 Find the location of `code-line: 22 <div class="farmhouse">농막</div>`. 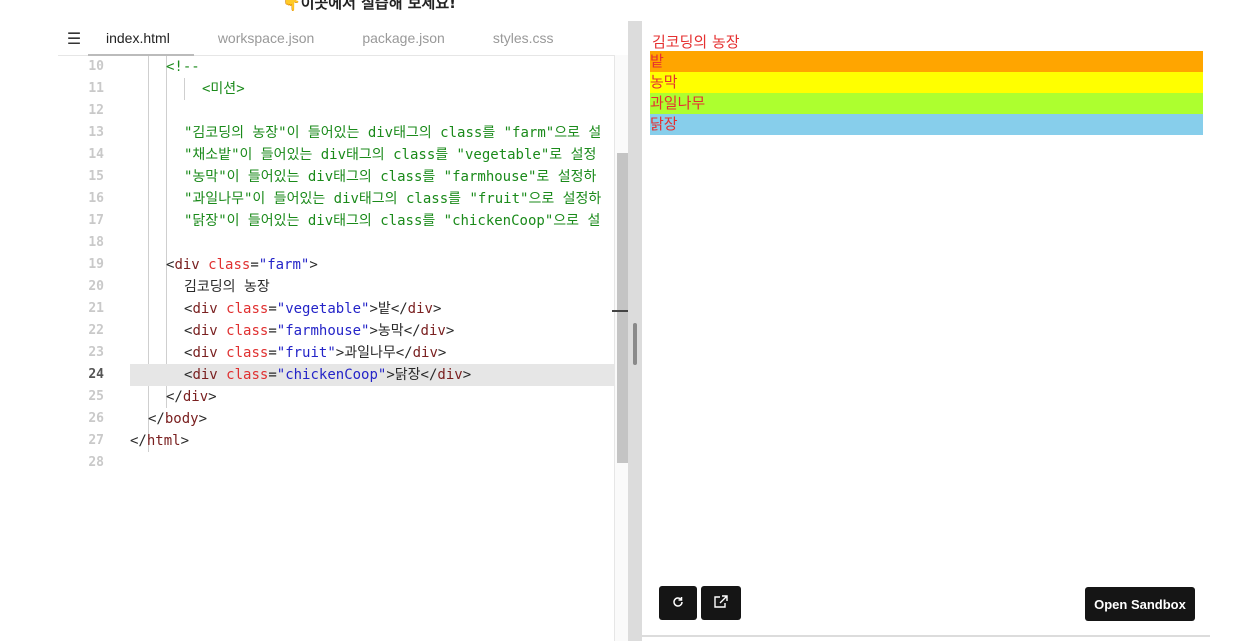

code-line: 22 <div class="farmhouse">농막</div> is located at coordinates (336, 331).